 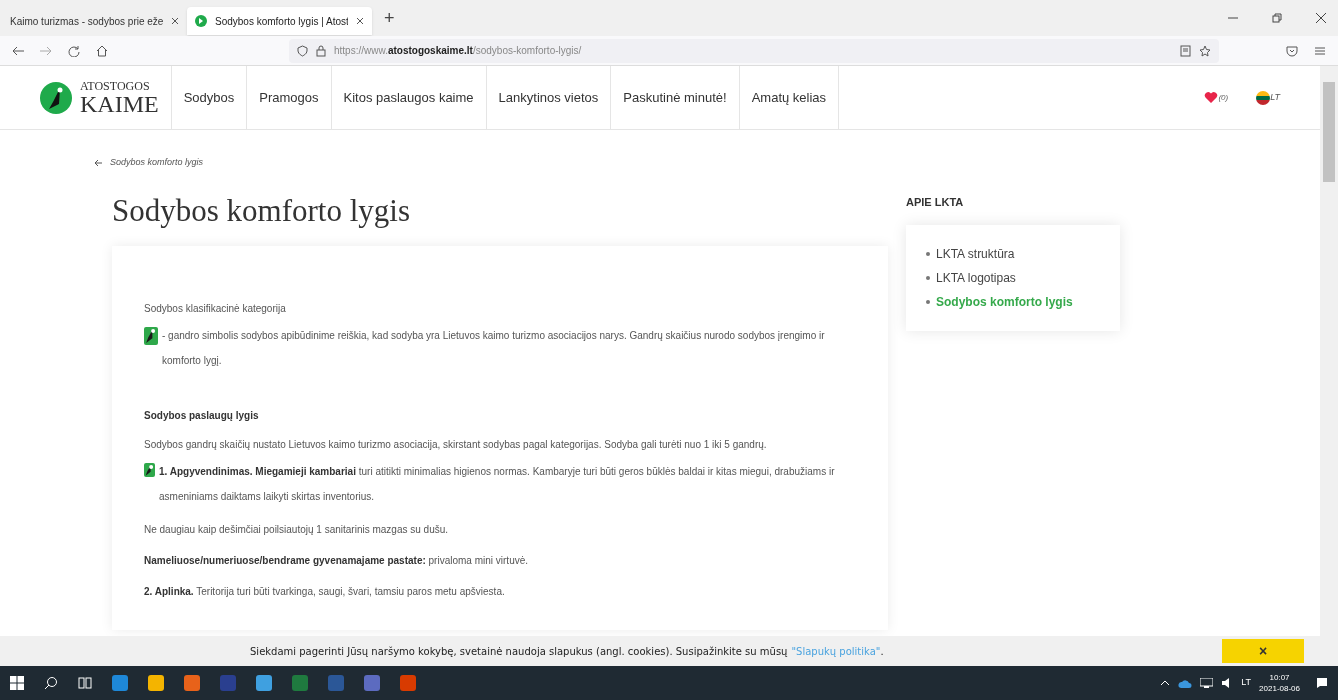 I want to click on logo-text: ATOSTOGOS, so click(x=115, y=85).